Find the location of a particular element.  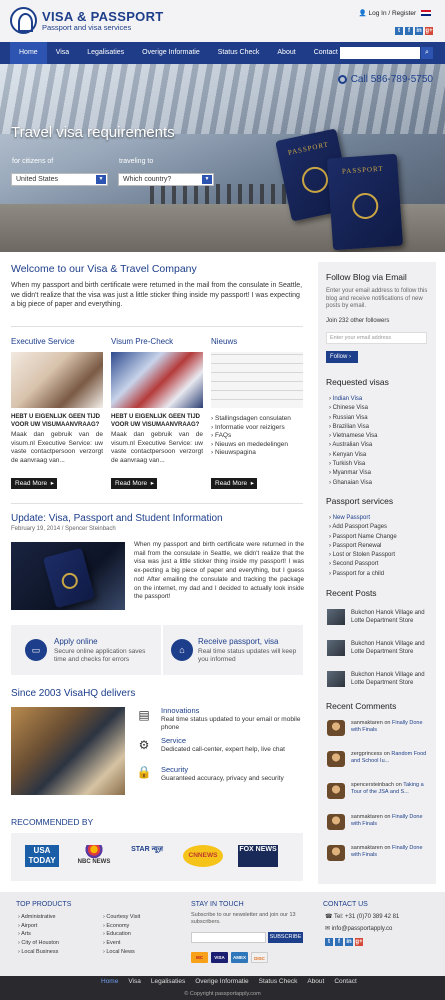

contact-email: ✉ info@passportapply.co is located at coordinates (358, 929).